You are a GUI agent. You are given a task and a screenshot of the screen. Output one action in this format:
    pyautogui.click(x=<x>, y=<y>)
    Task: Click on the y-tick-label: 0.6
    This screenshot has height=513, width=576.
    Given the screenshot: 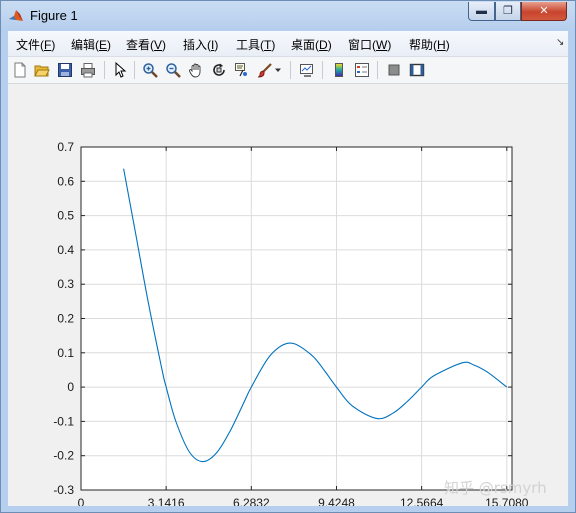 What is the action you would take?
    pyautogui.click(x=65, y=181)
    